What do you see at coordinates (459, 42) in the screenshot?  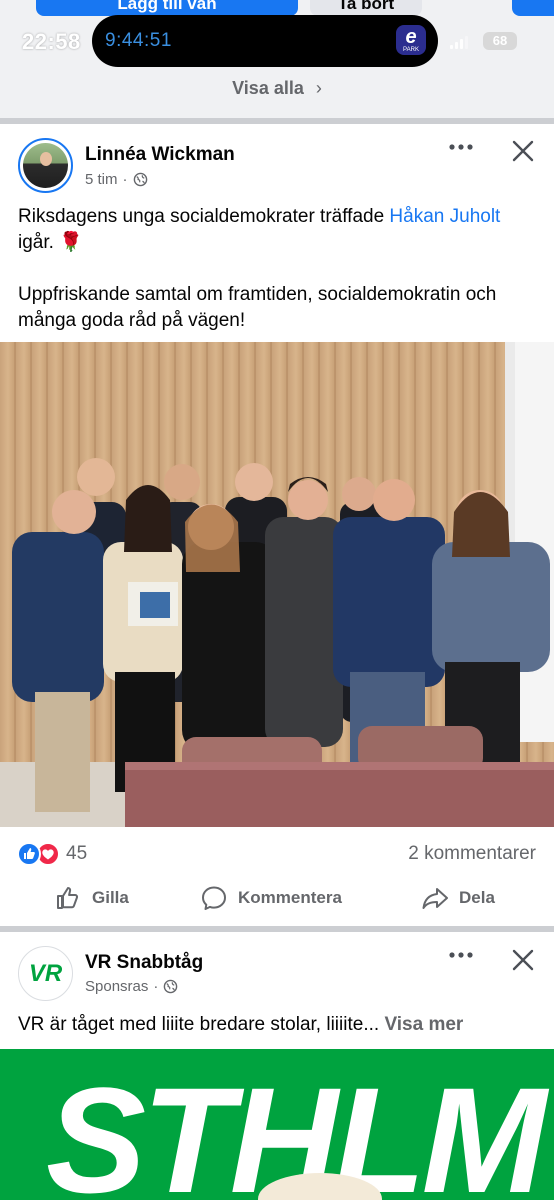 I see `cellular-signal-icon` at bounding box center [459, 42].